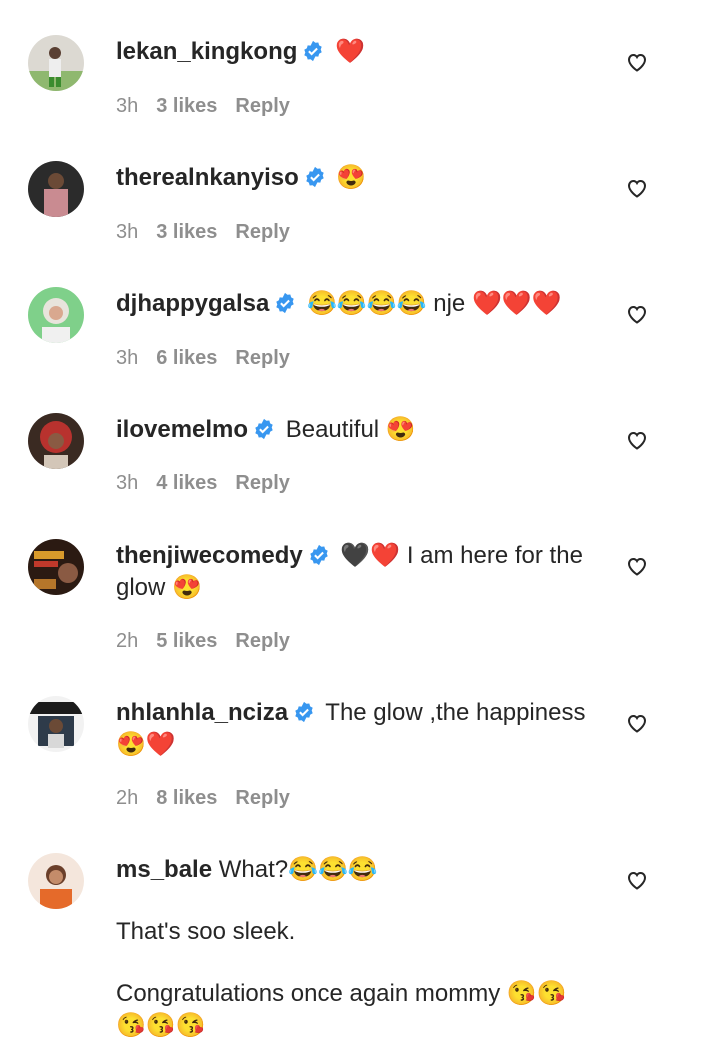  Describe the element at coordinates (434, 303) in the screenshot. I see `comment-text: 😂😂😂😂 nje ❤️❤️❤️` at that location.